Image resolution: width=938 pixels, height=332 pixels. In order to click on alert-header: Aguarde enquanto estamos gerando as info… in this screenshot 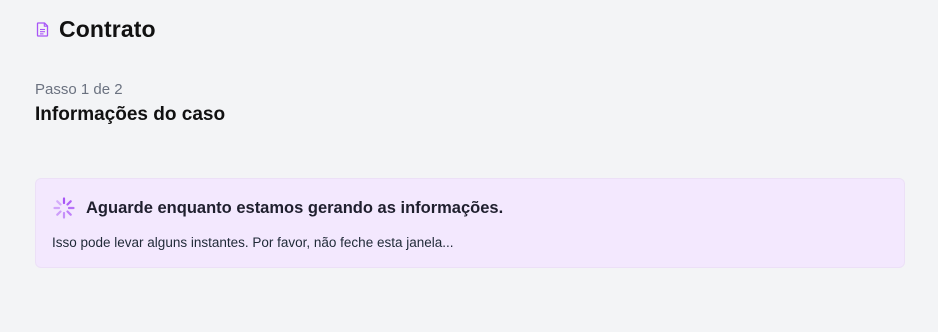, I will do `click(277, 208)`.